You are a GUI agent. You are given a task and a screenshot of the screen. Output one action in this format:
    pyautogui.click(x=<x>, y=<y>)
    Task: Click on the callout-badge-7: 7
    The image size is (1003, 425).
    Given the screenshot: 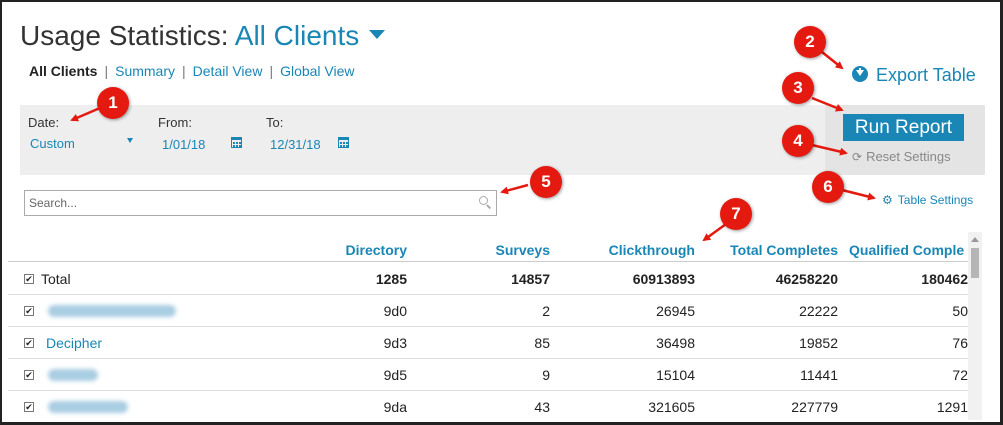 What is the action you would take?
    pyautogui.click(x=736, y=214)
    